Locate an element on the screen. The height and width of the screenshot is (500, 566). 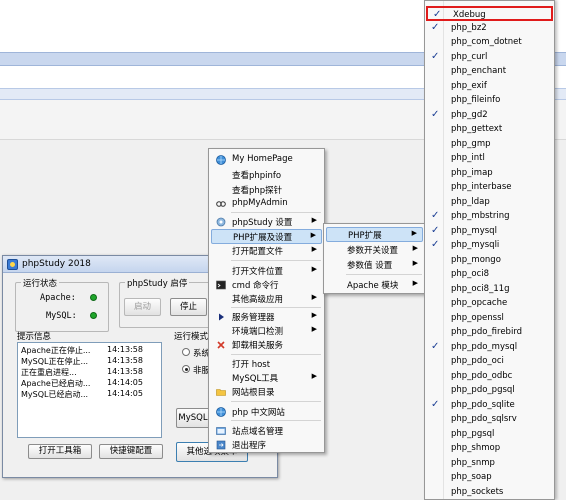
extension-item: php_gmp is located at coordinates (489, 144).